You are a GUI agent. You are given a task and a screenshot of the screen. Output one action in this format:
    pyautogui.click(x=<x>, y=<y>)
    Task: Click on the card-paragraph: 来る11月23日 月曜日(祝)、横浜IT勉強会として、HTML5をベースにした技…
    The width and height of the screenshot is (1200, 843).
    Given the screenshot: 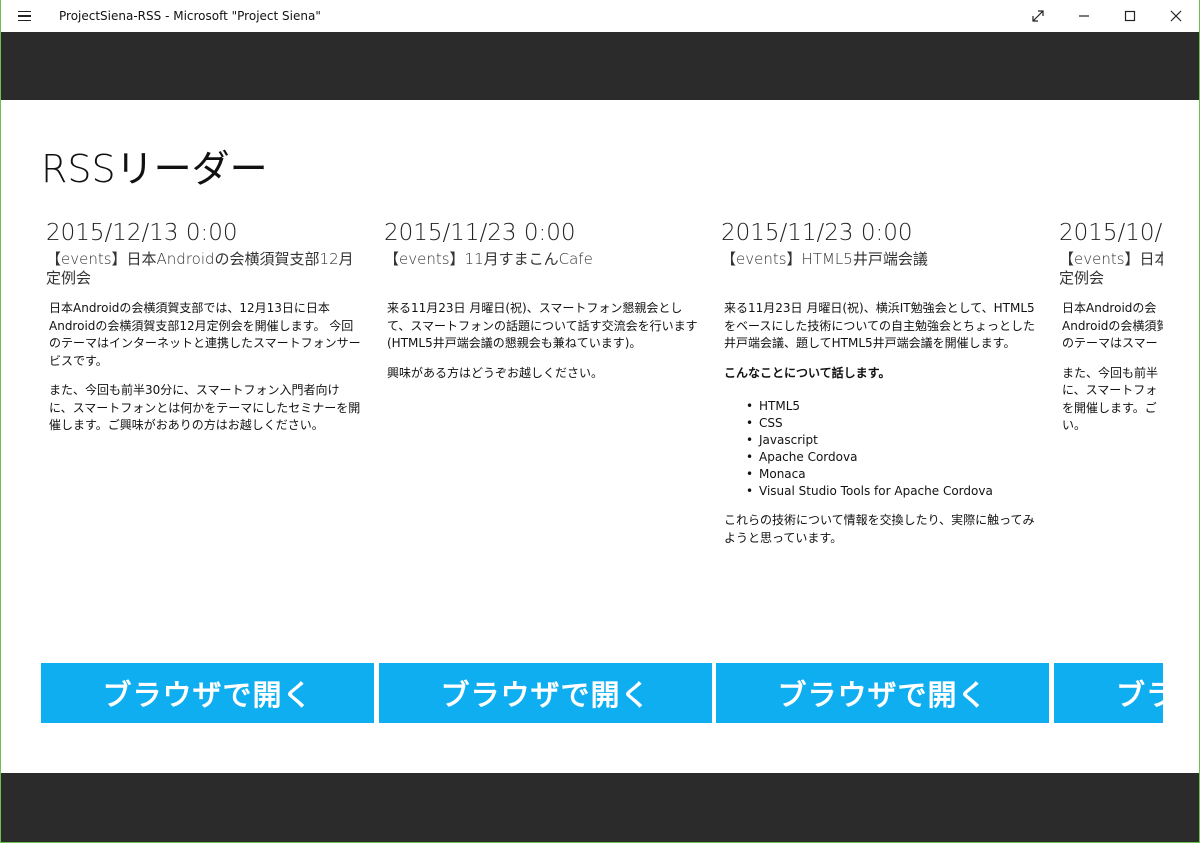 What is the action you would take?
    pyautogui.click(x=880, y=325)
    